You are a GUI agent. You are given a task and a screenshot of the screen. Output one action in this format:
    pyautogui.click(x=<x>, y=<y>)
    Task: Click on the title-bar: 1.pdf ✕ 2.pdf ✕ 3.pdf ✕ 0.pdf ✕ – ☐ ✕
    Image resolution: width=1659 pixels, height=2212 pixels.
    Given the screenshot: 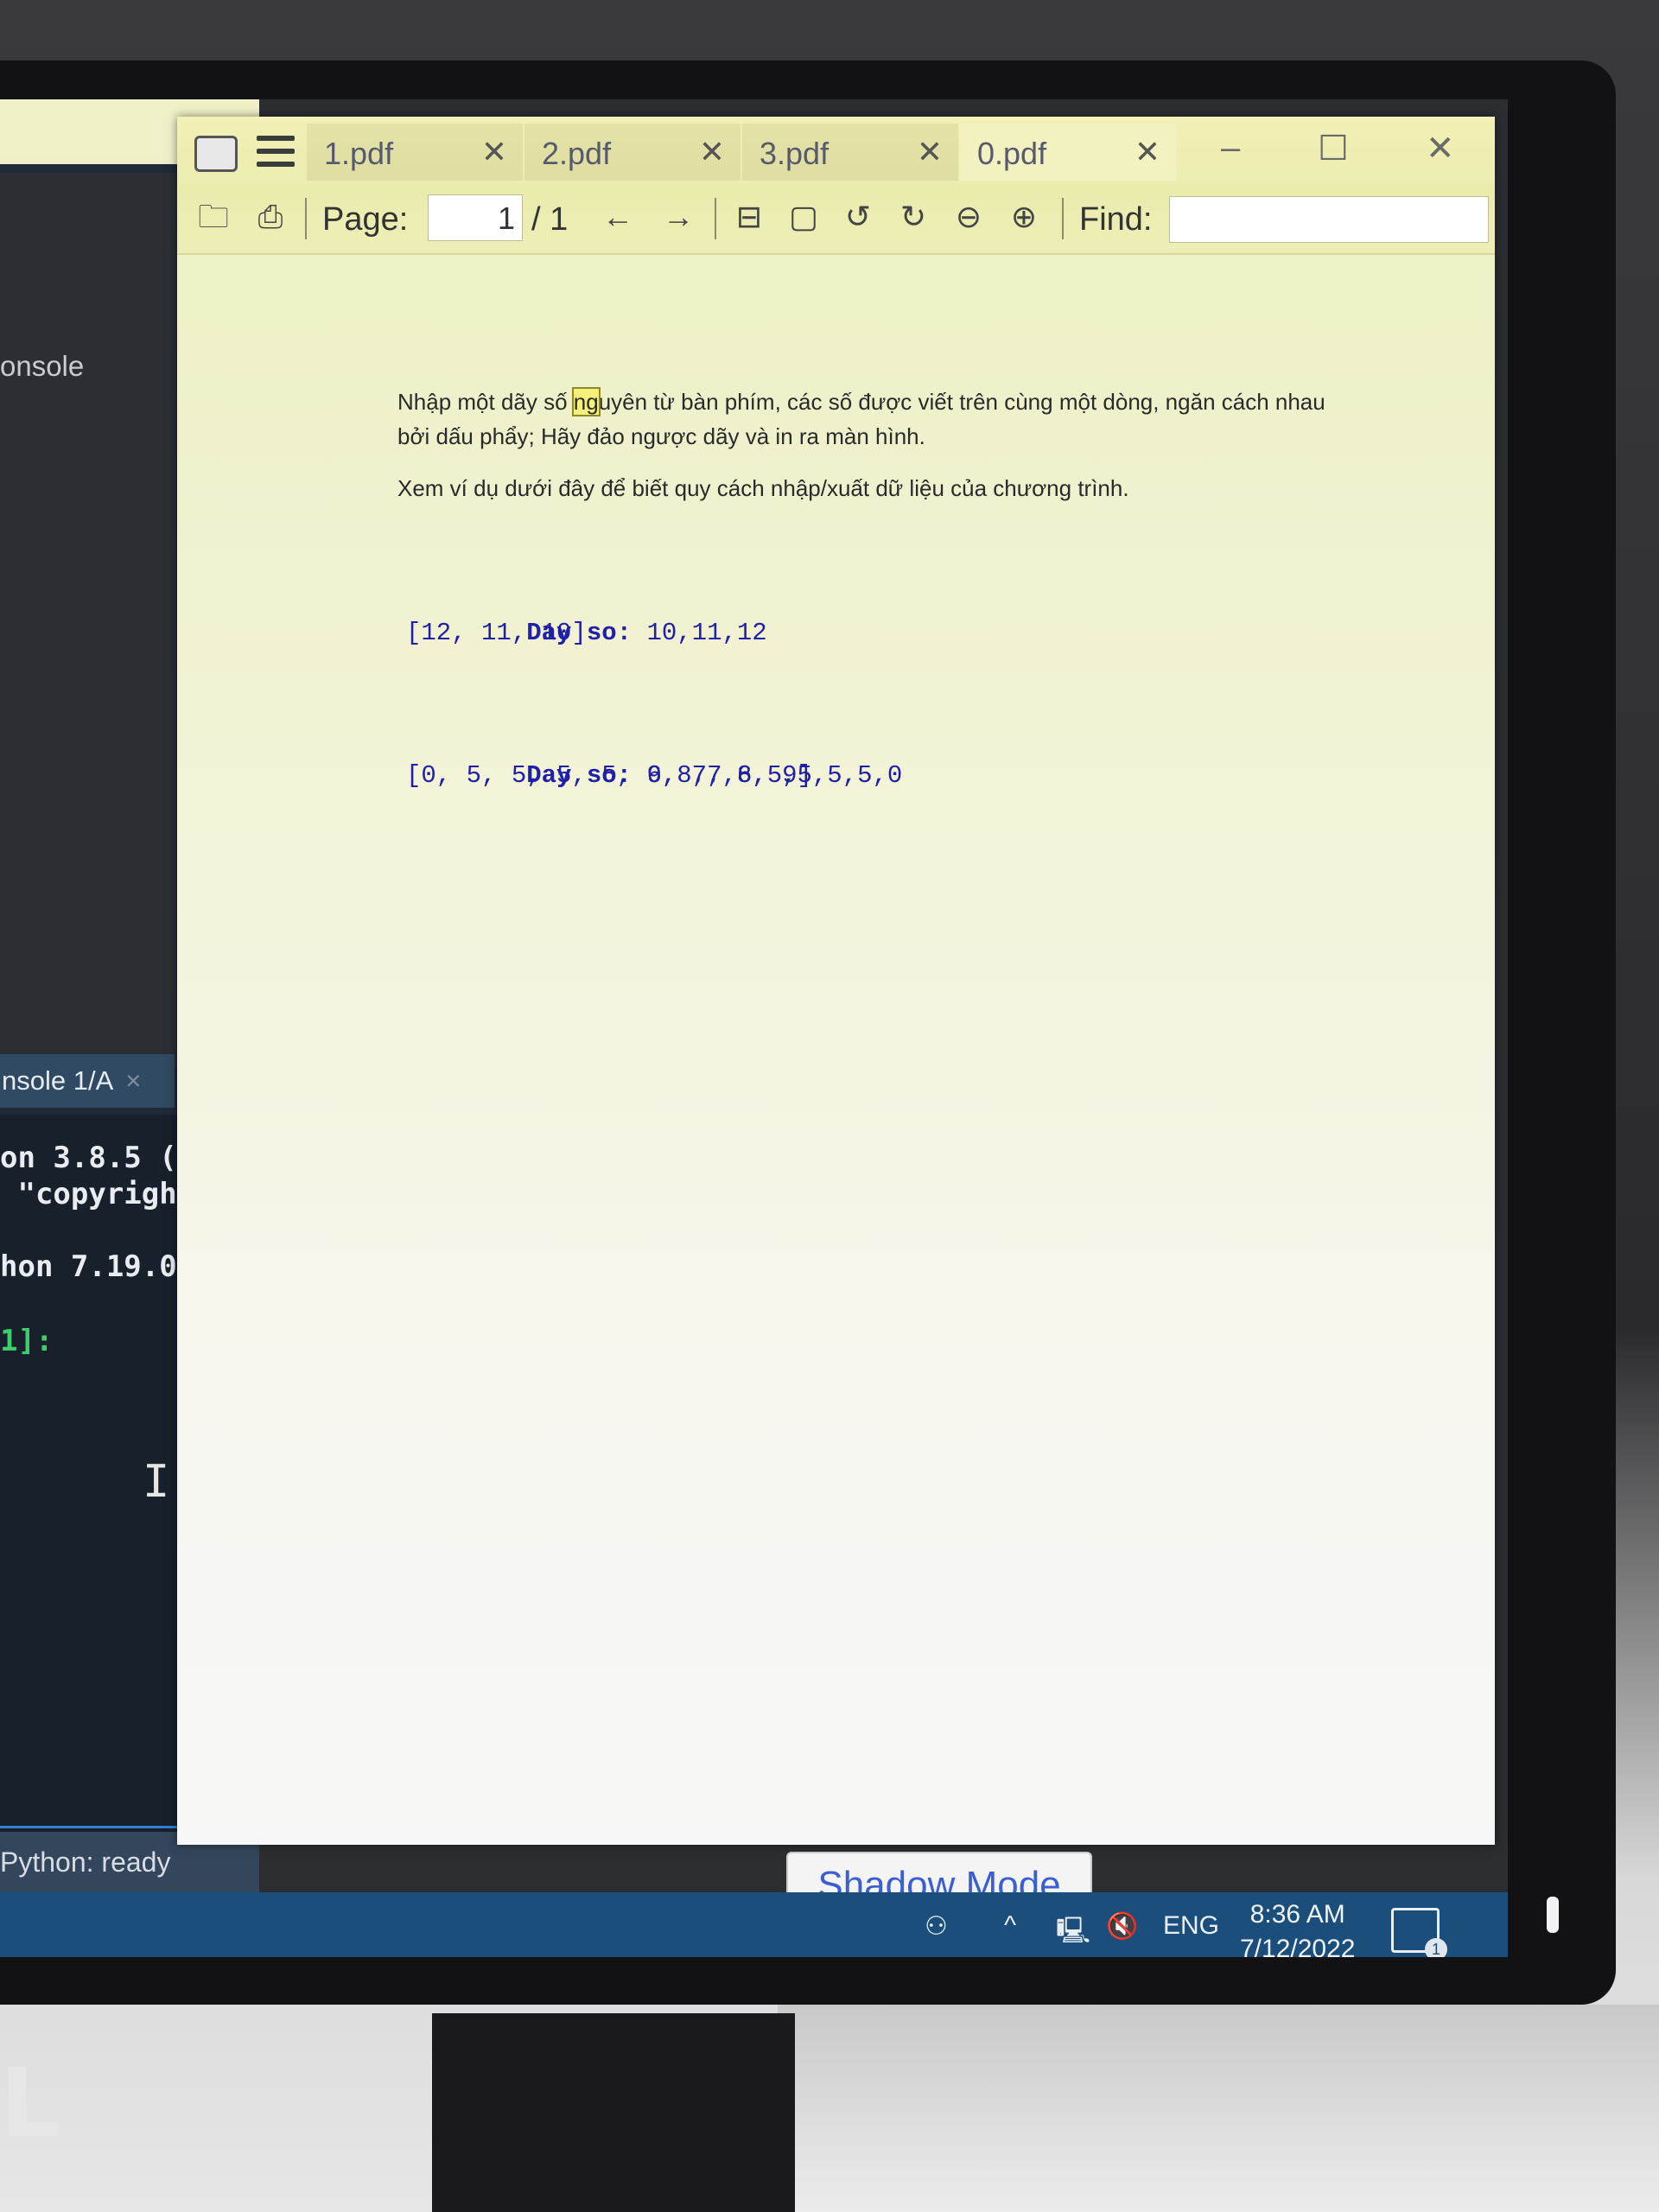 What is the action you would take?
    pyautogui.click(x=836, y=150)
    